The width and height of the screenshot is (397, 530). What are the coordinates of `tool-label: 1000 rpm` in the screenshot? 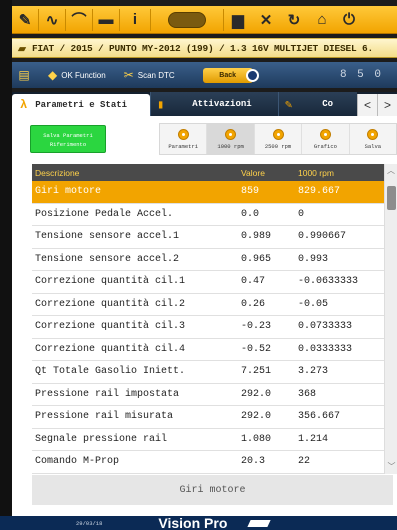 It's located at (230, 146).